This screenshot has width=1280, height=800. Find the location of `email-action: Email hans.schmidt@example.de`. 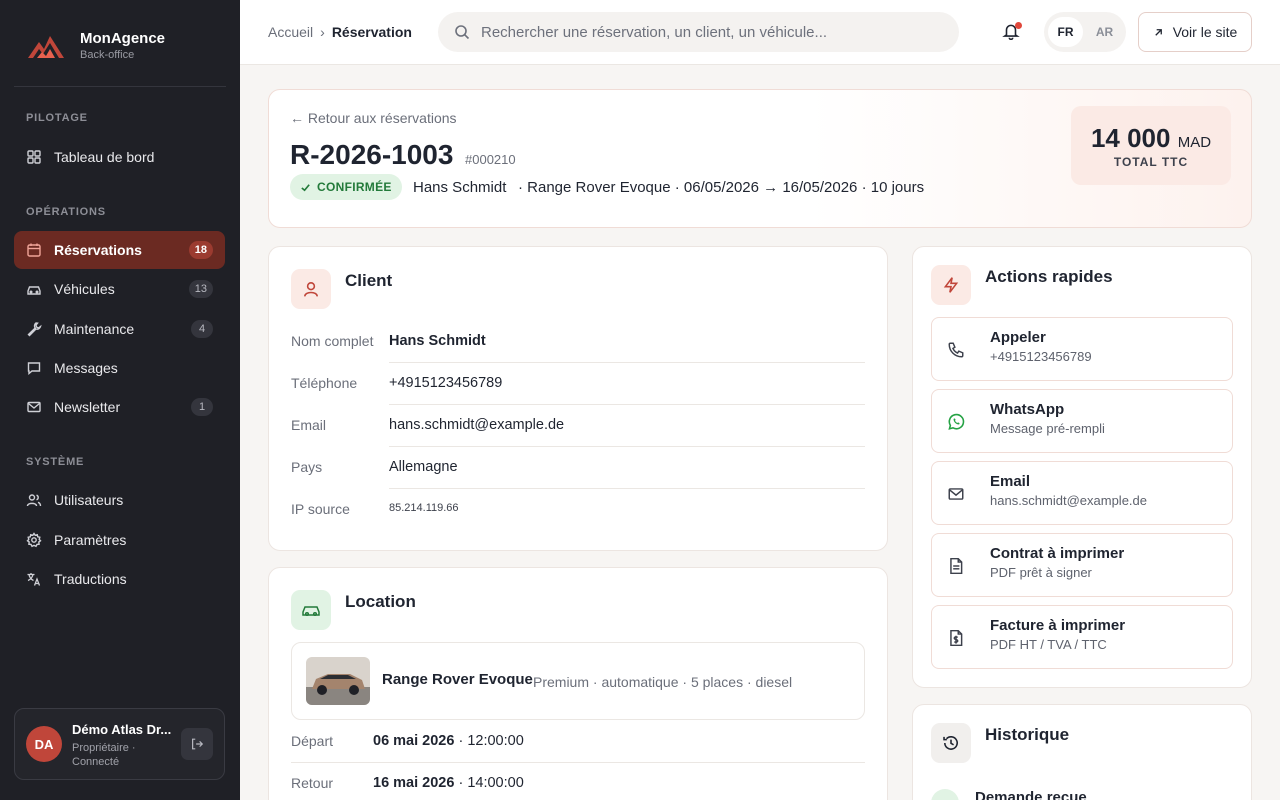

email-action: Email hans.schmidt@example.de is located at coordinates (1082, 493).